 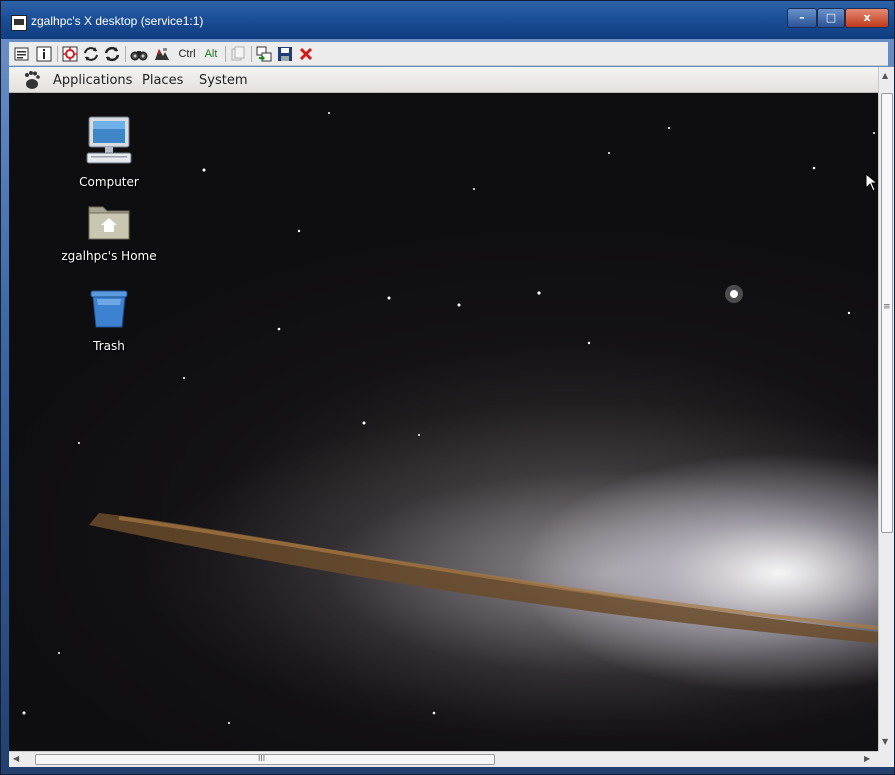 What do you see at coordinates (211, 54) in the screenshot?
I see `send-alt-button: Alt` at bounding box center [211, 54].